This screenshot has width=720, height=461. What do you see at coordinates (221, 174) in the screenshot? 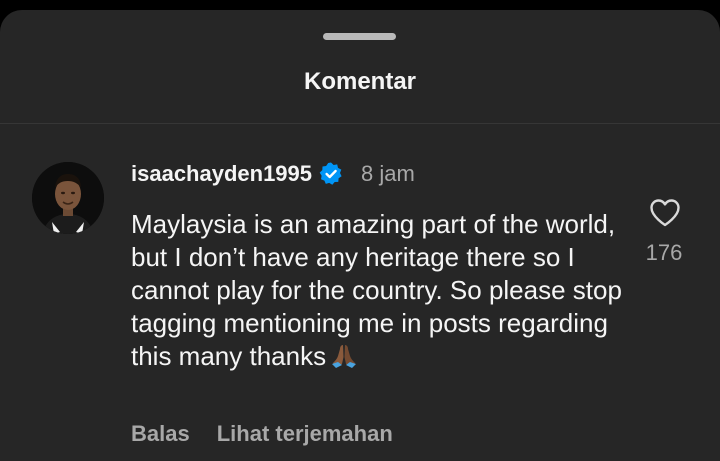
I see `comment-username: isaachayden1995` at bounding box center [221, 174].